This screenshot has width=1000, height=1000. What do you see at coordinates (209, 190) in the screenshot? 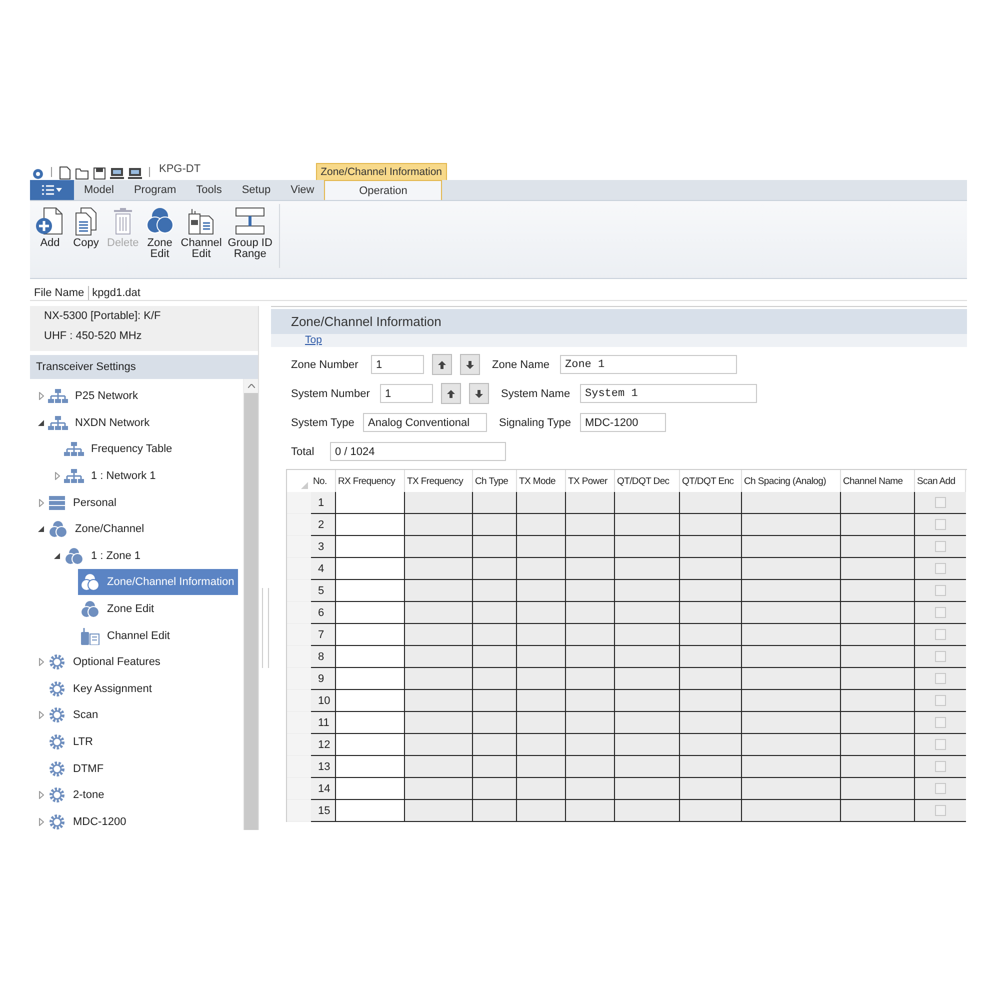
I see `ribbon-tab: Tools` at bounding box center [209, 190].